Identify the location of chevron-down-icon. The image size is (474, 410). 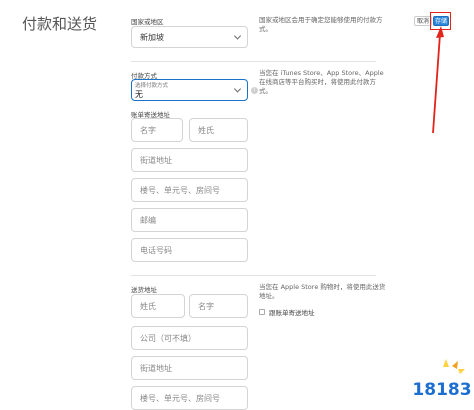
(237, 36).